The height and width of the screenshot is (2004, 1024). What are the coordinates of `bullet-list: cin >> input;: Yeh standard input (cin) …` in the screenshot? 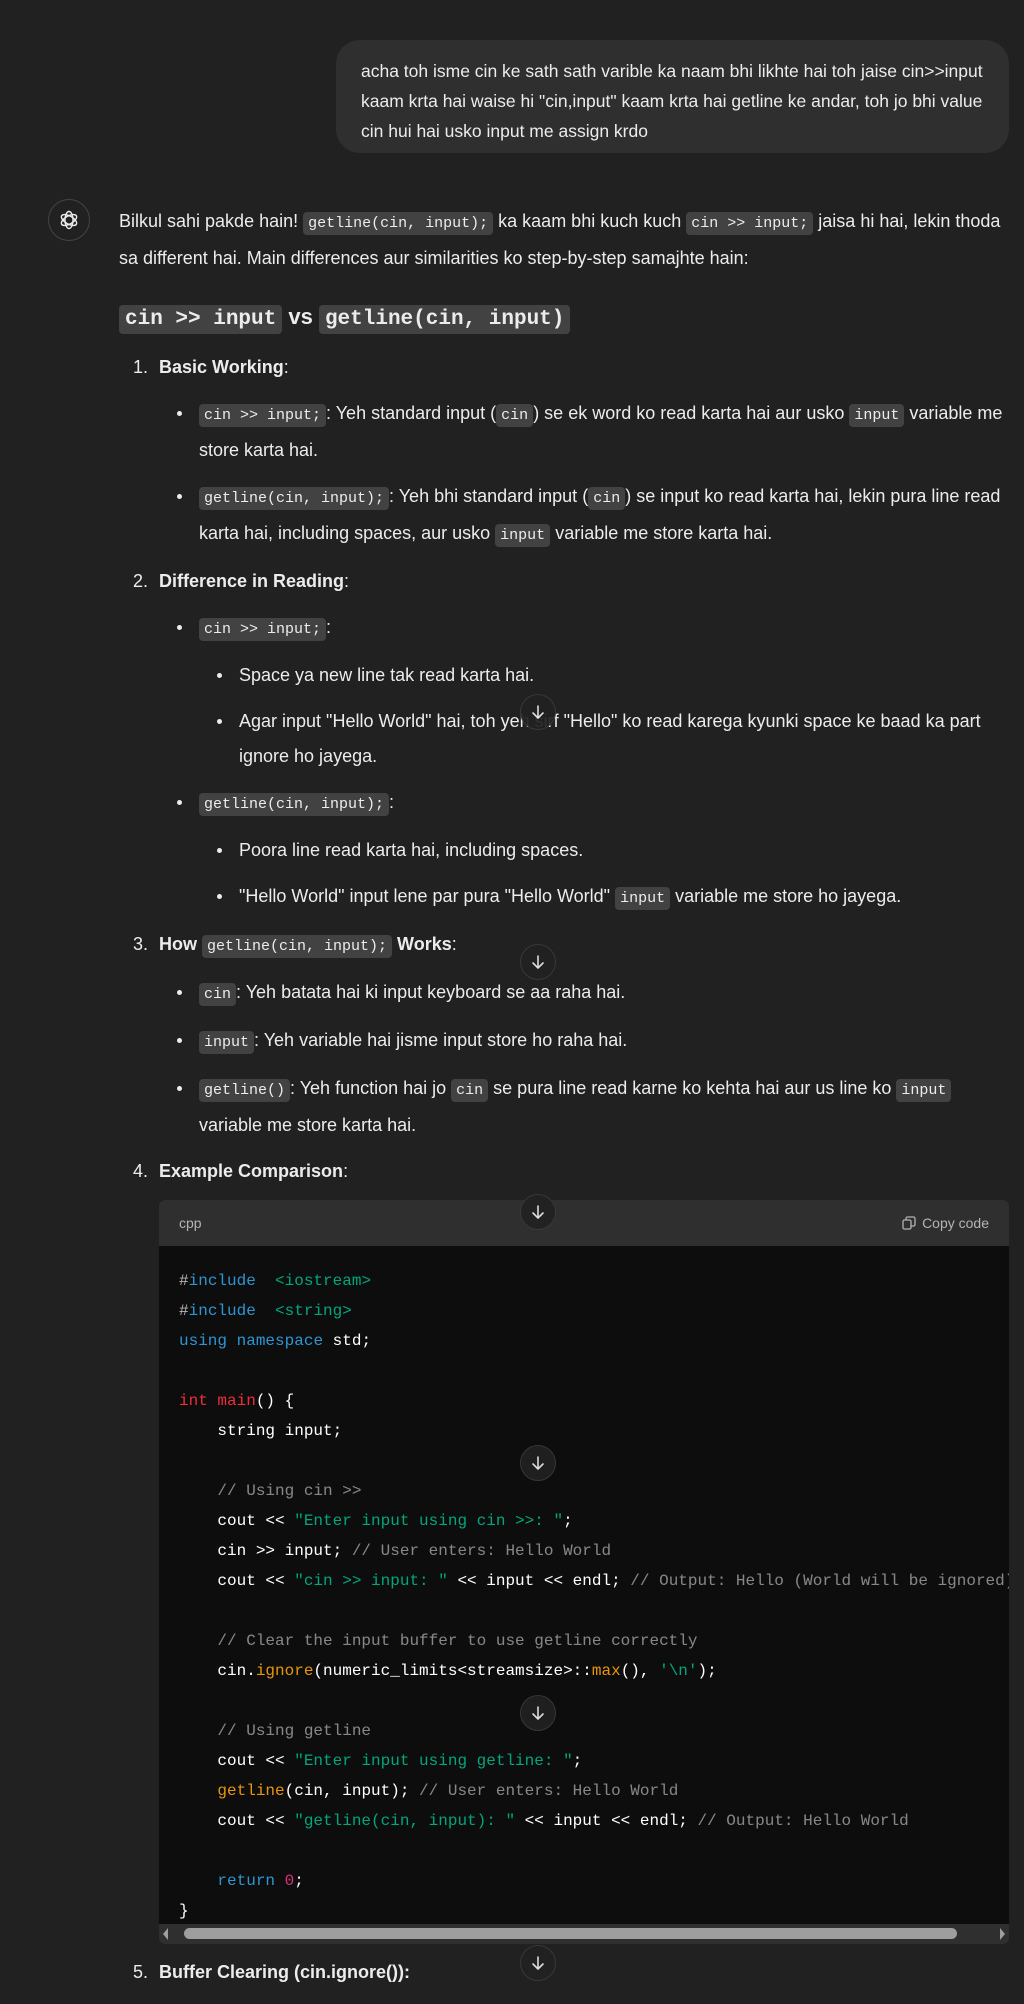 It's located at (584, 474).